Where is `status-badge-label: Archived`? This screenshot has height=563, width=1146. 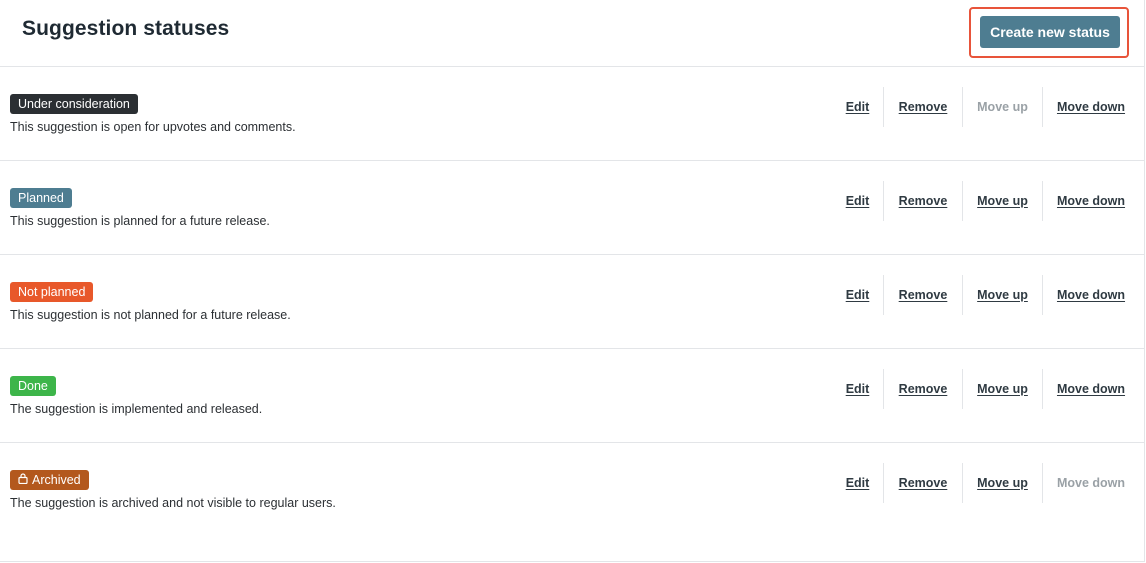
status-badge-label: Archived is located at coordinates (56, 480).